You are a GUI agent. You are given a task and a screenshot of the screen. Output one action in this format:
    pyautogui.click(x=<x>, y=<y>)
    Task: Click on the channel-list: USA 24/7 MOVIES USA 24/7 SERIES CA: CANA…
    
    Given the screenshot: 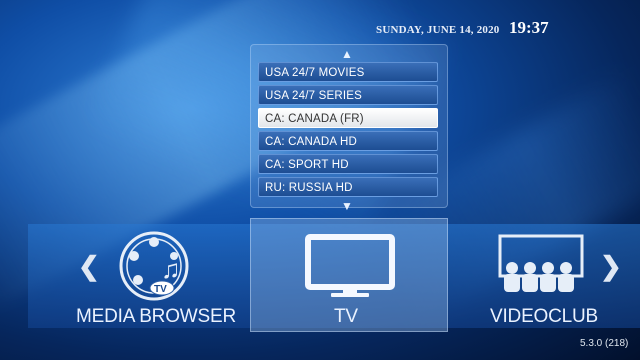 What is the action you would take?
    pyautogui.click(x=348, y=131)
    